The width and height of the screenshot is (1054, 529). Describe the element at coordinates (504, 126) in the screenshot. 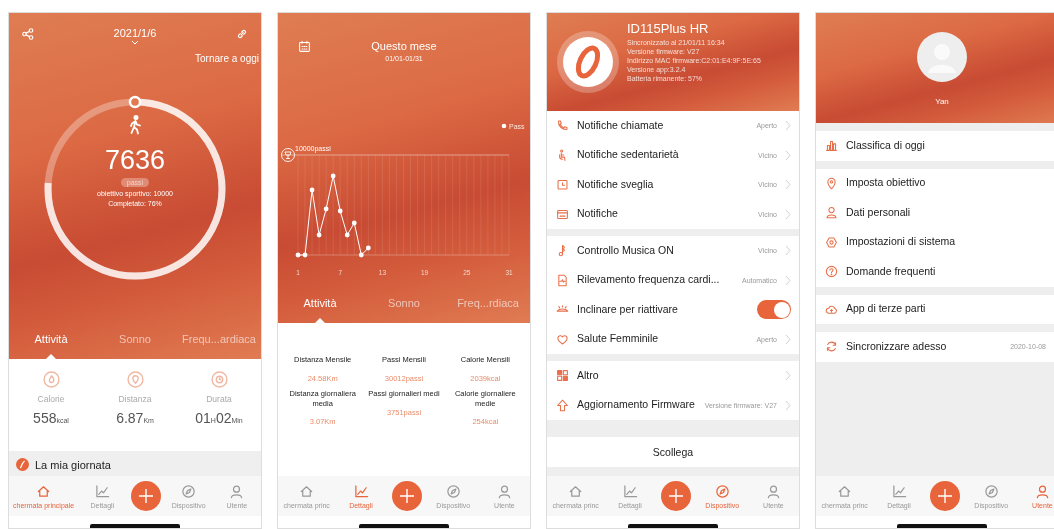

I see `legend-marker` at that location.